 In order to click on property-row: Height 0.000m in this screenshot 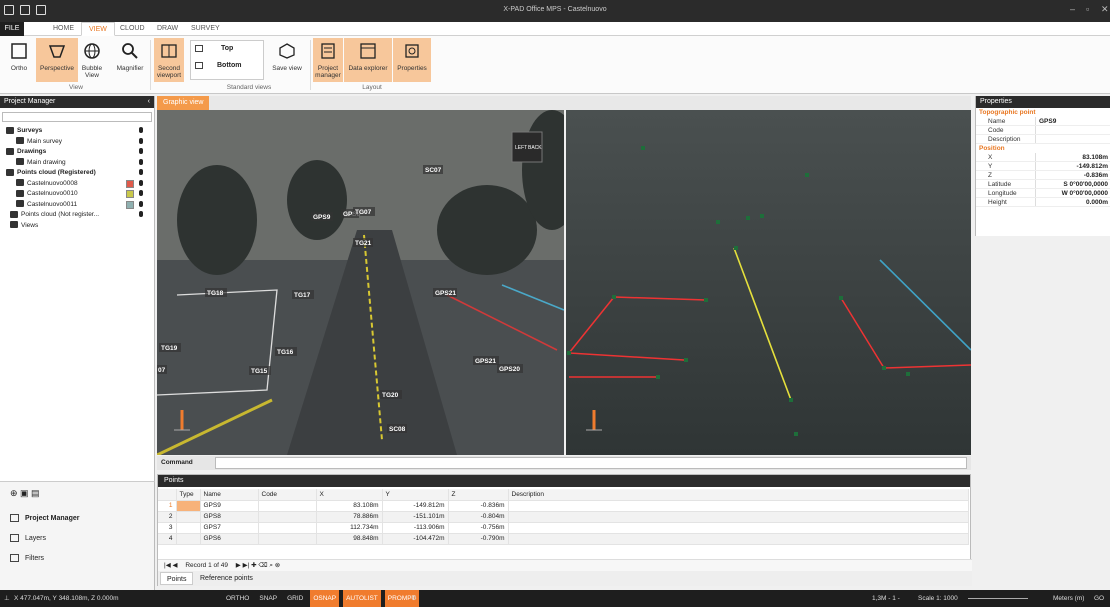, I will do `click(1043, 202)`.